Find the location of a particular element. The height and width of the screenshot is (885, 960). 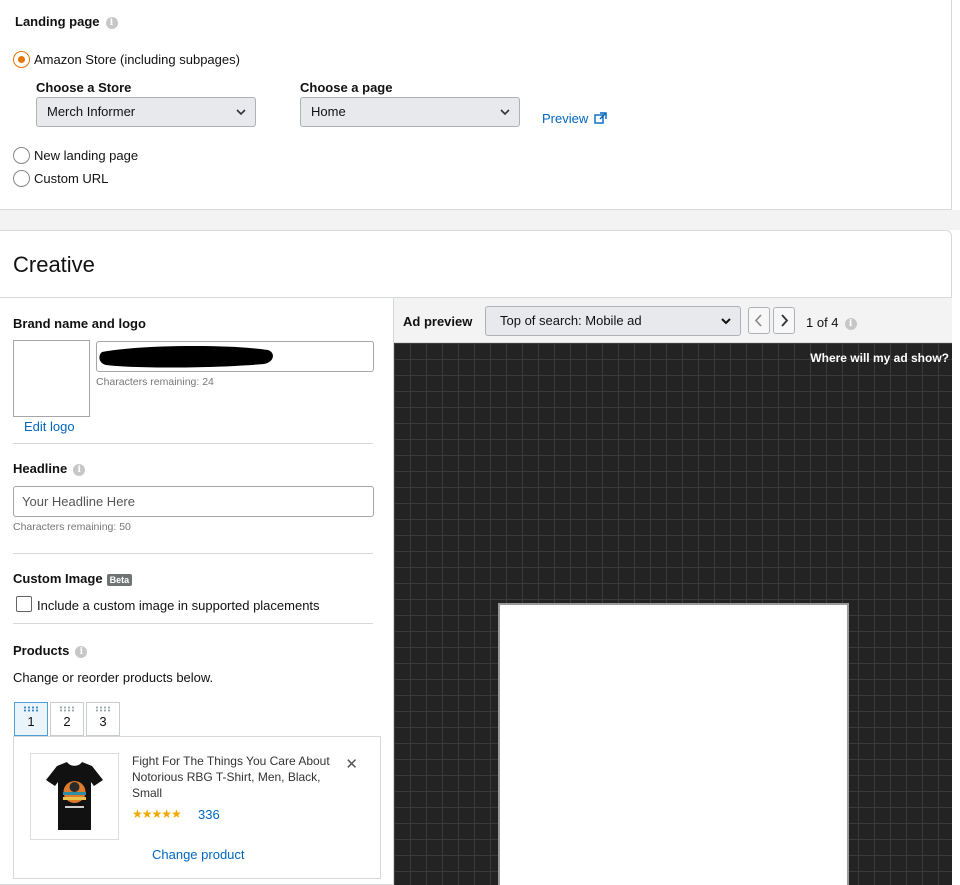

ad-placement-select: Top of search: Mobile ad is located at coordinates (613, 321).